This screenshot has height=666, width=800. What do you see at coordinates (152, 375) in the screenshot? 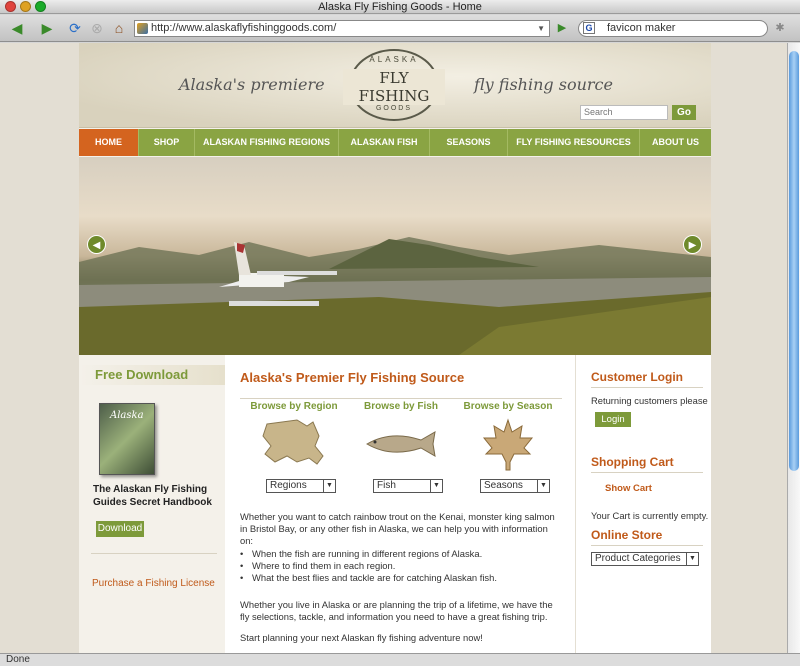
I see `free-download-heading: Free Download` at bounding box center [152, 375].